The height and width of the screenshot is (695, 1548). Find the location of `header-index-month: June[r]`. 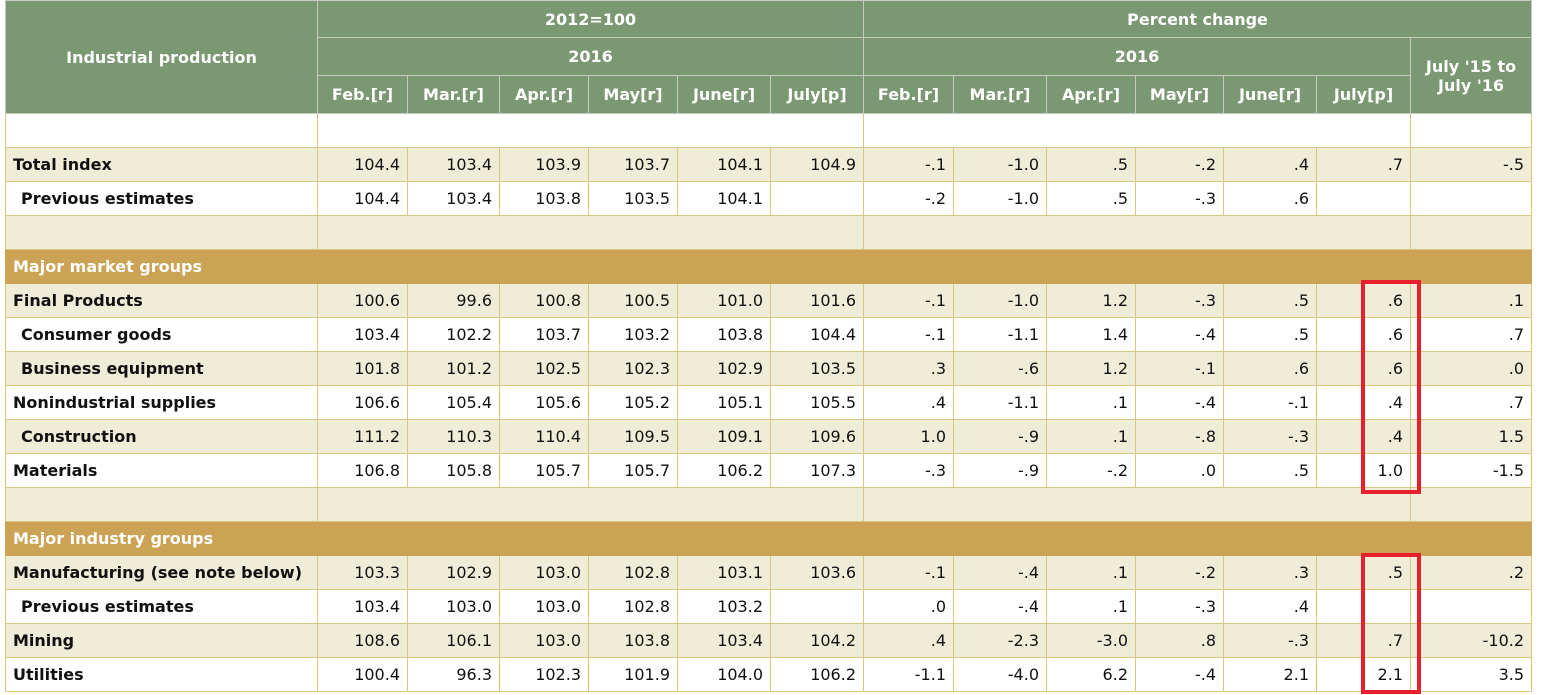

header-index-month: June[r] is located at coordinates (724, 94).